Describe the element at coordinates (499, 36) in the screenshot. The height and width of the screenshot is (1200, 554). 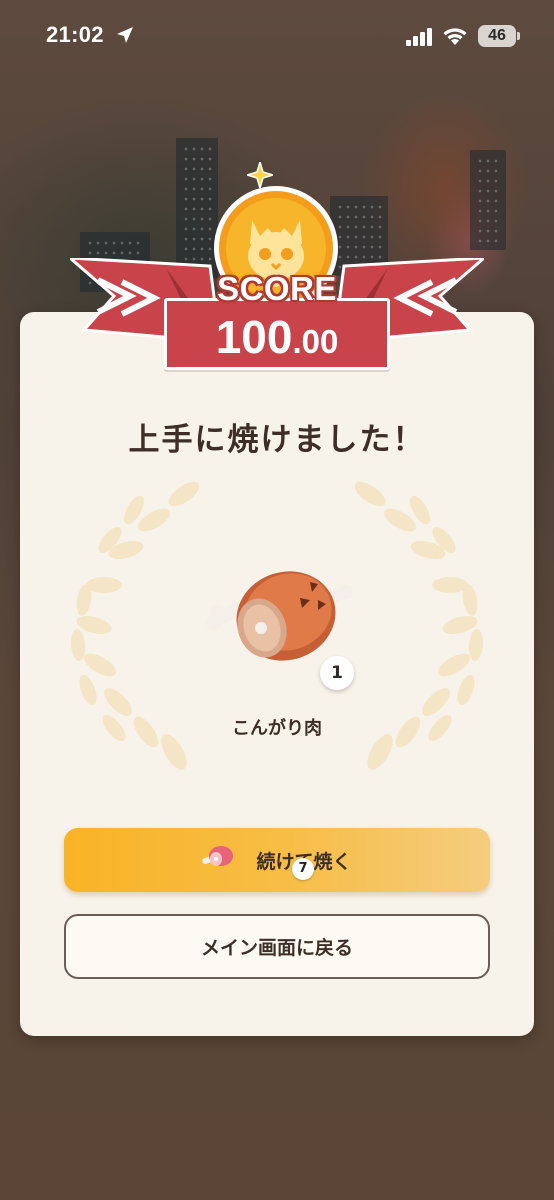
I see `battery-indicator: 46` at that location.